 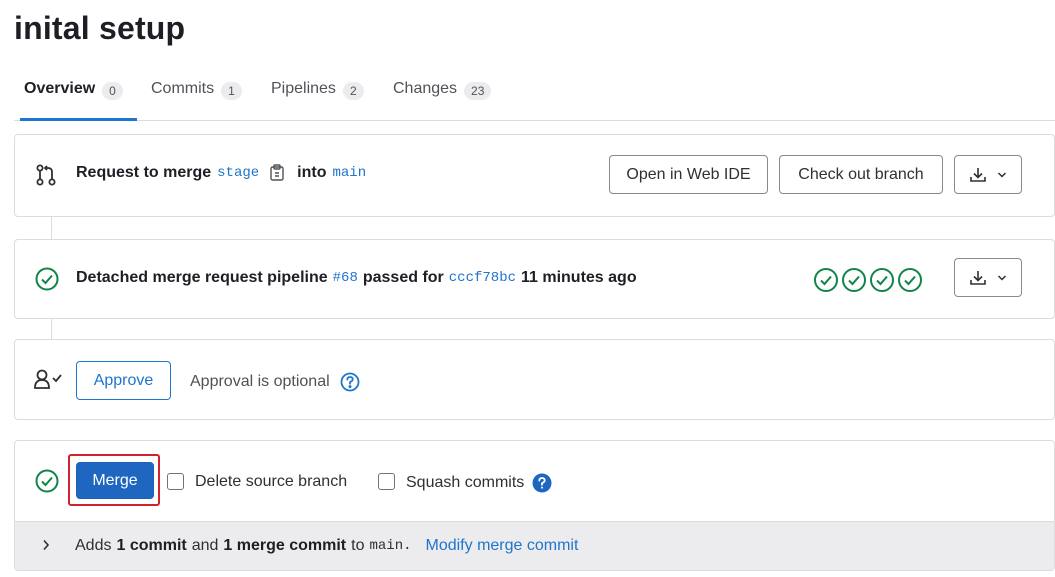 What do you see at coordinates (482, 278) in the screenshot?
I see `commit-sha-link: cccf78bc` at bounding box center [482, 278].